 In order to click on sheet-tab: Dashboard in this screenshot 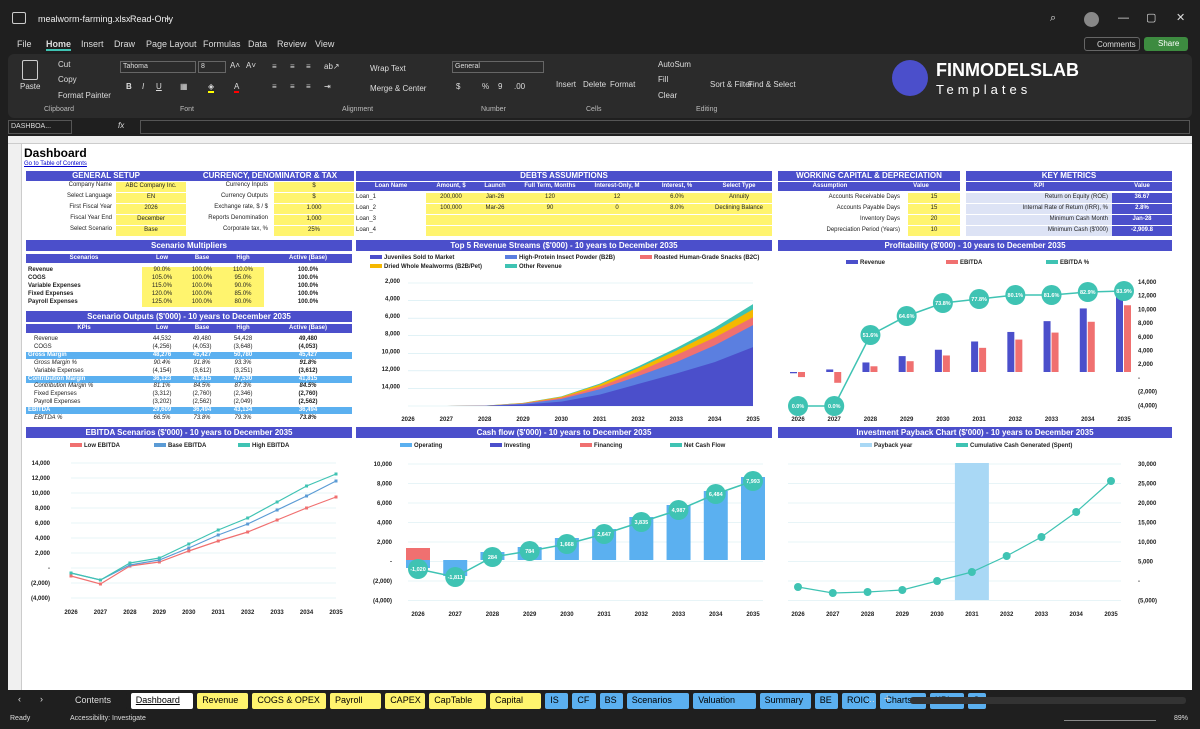, I will do `click(162, 701)`.